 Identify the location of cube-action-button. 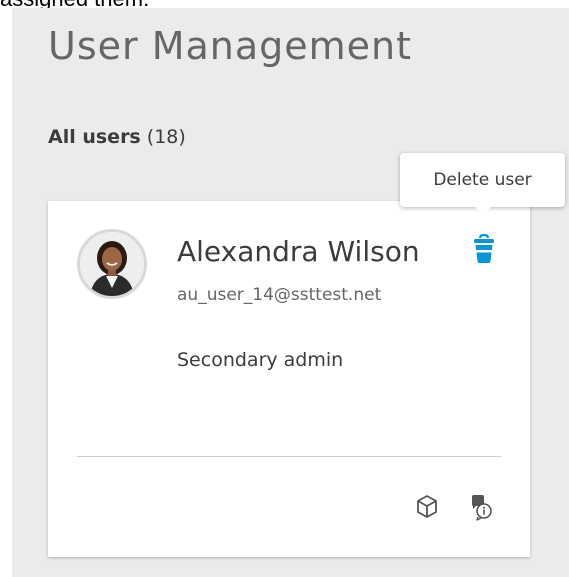
(427, 507).